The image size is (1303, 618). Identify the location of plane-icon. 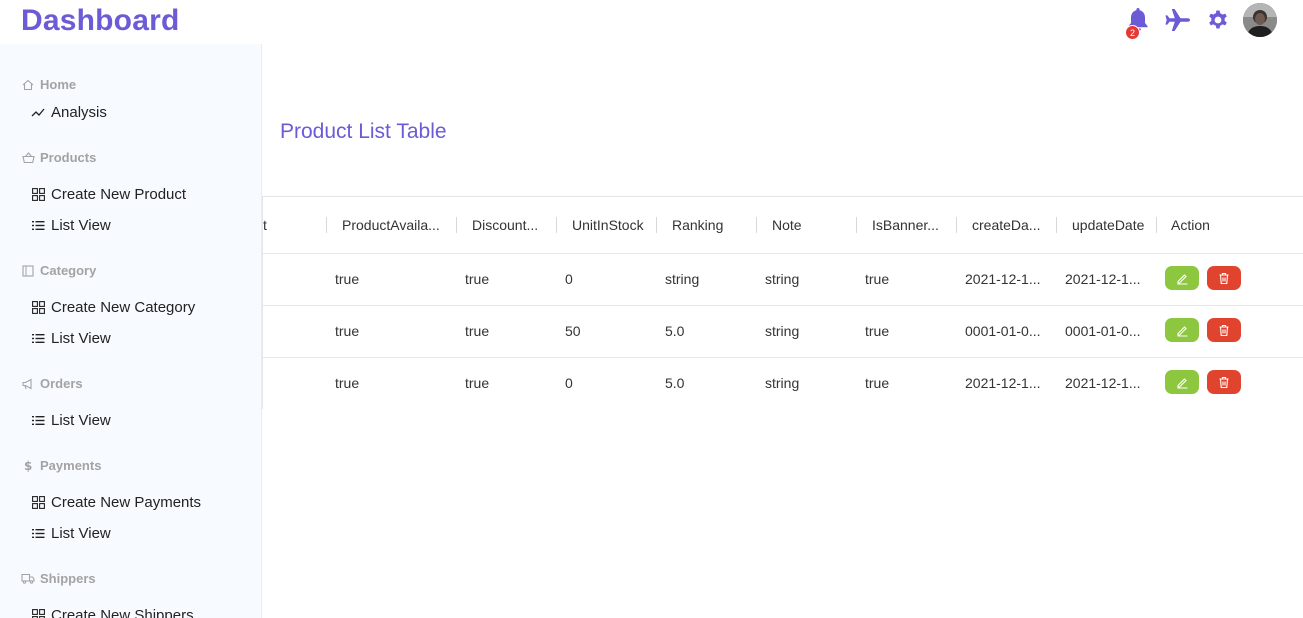
(1178, 20).